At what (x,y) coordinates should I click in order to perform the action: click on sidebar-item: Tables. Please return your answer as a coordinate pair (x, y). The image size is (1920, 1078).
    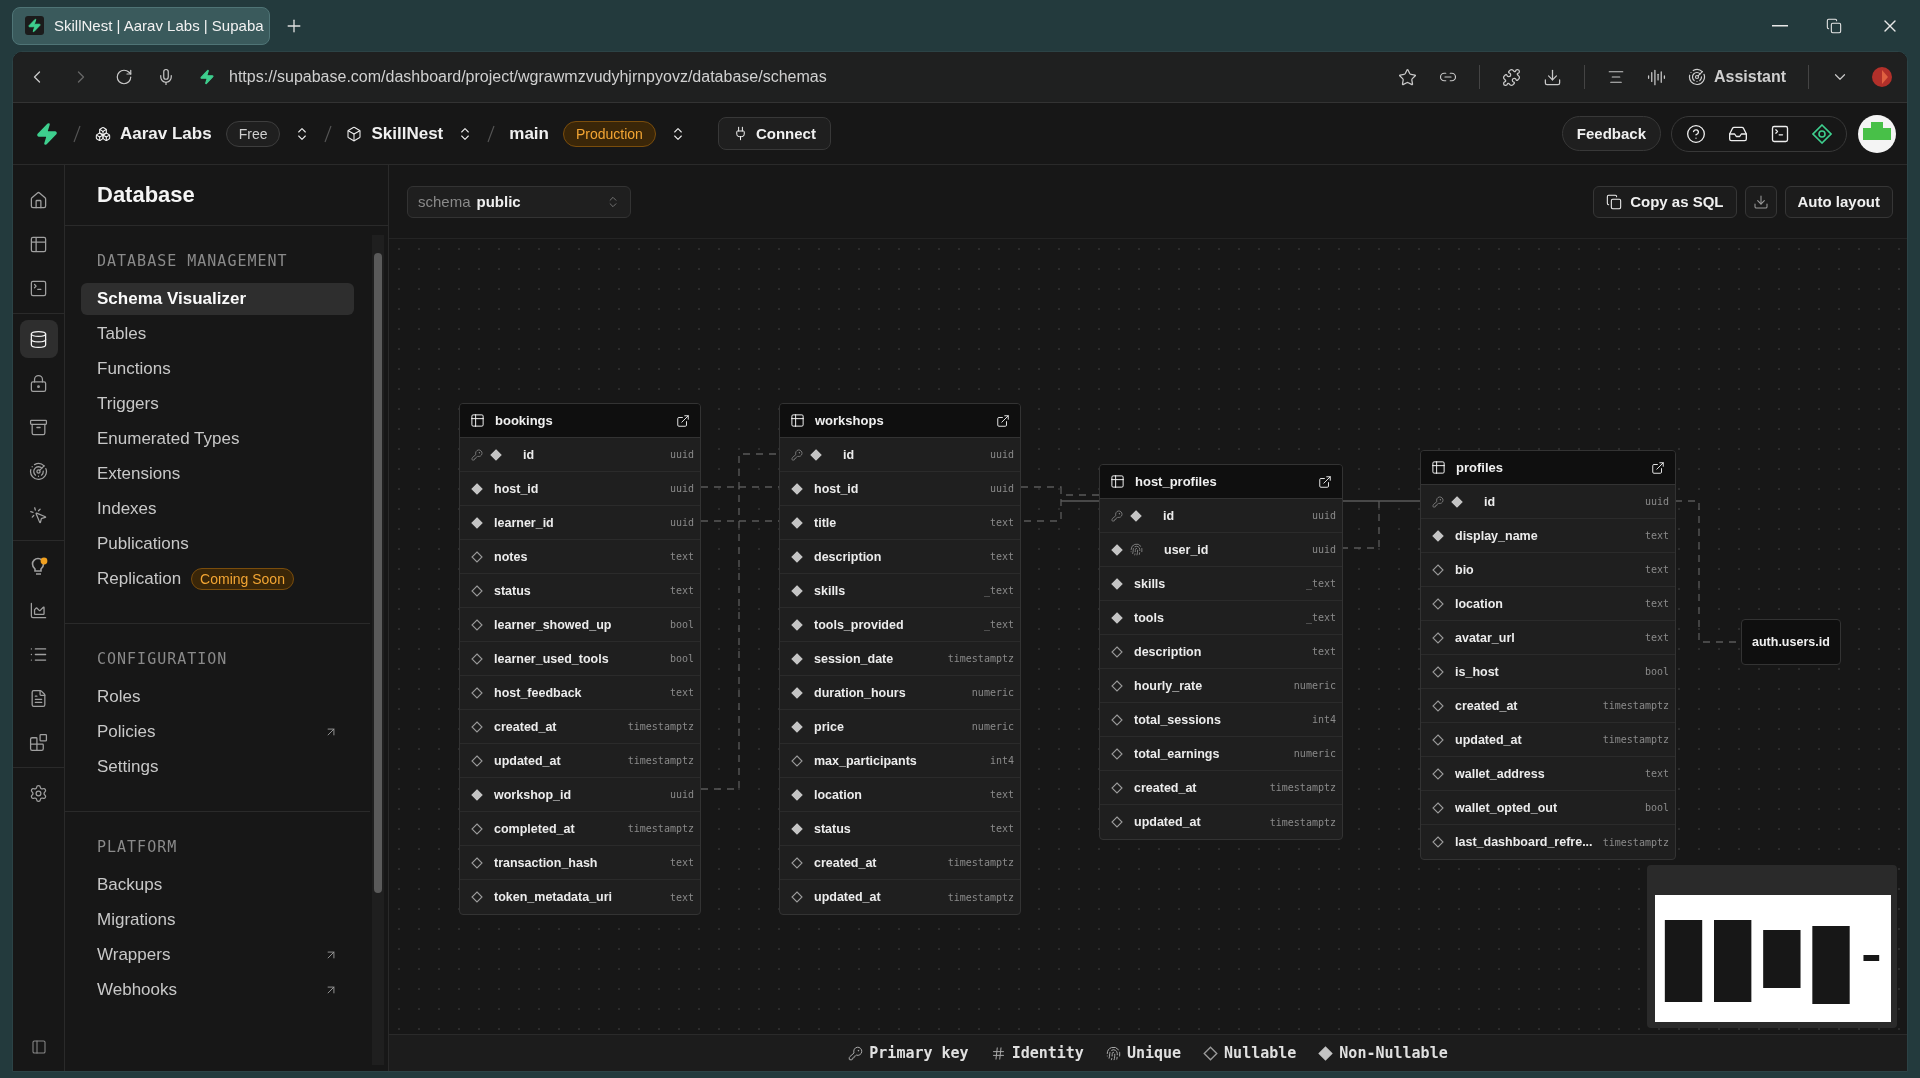
    Looking at the image, I should click on (217, 334).